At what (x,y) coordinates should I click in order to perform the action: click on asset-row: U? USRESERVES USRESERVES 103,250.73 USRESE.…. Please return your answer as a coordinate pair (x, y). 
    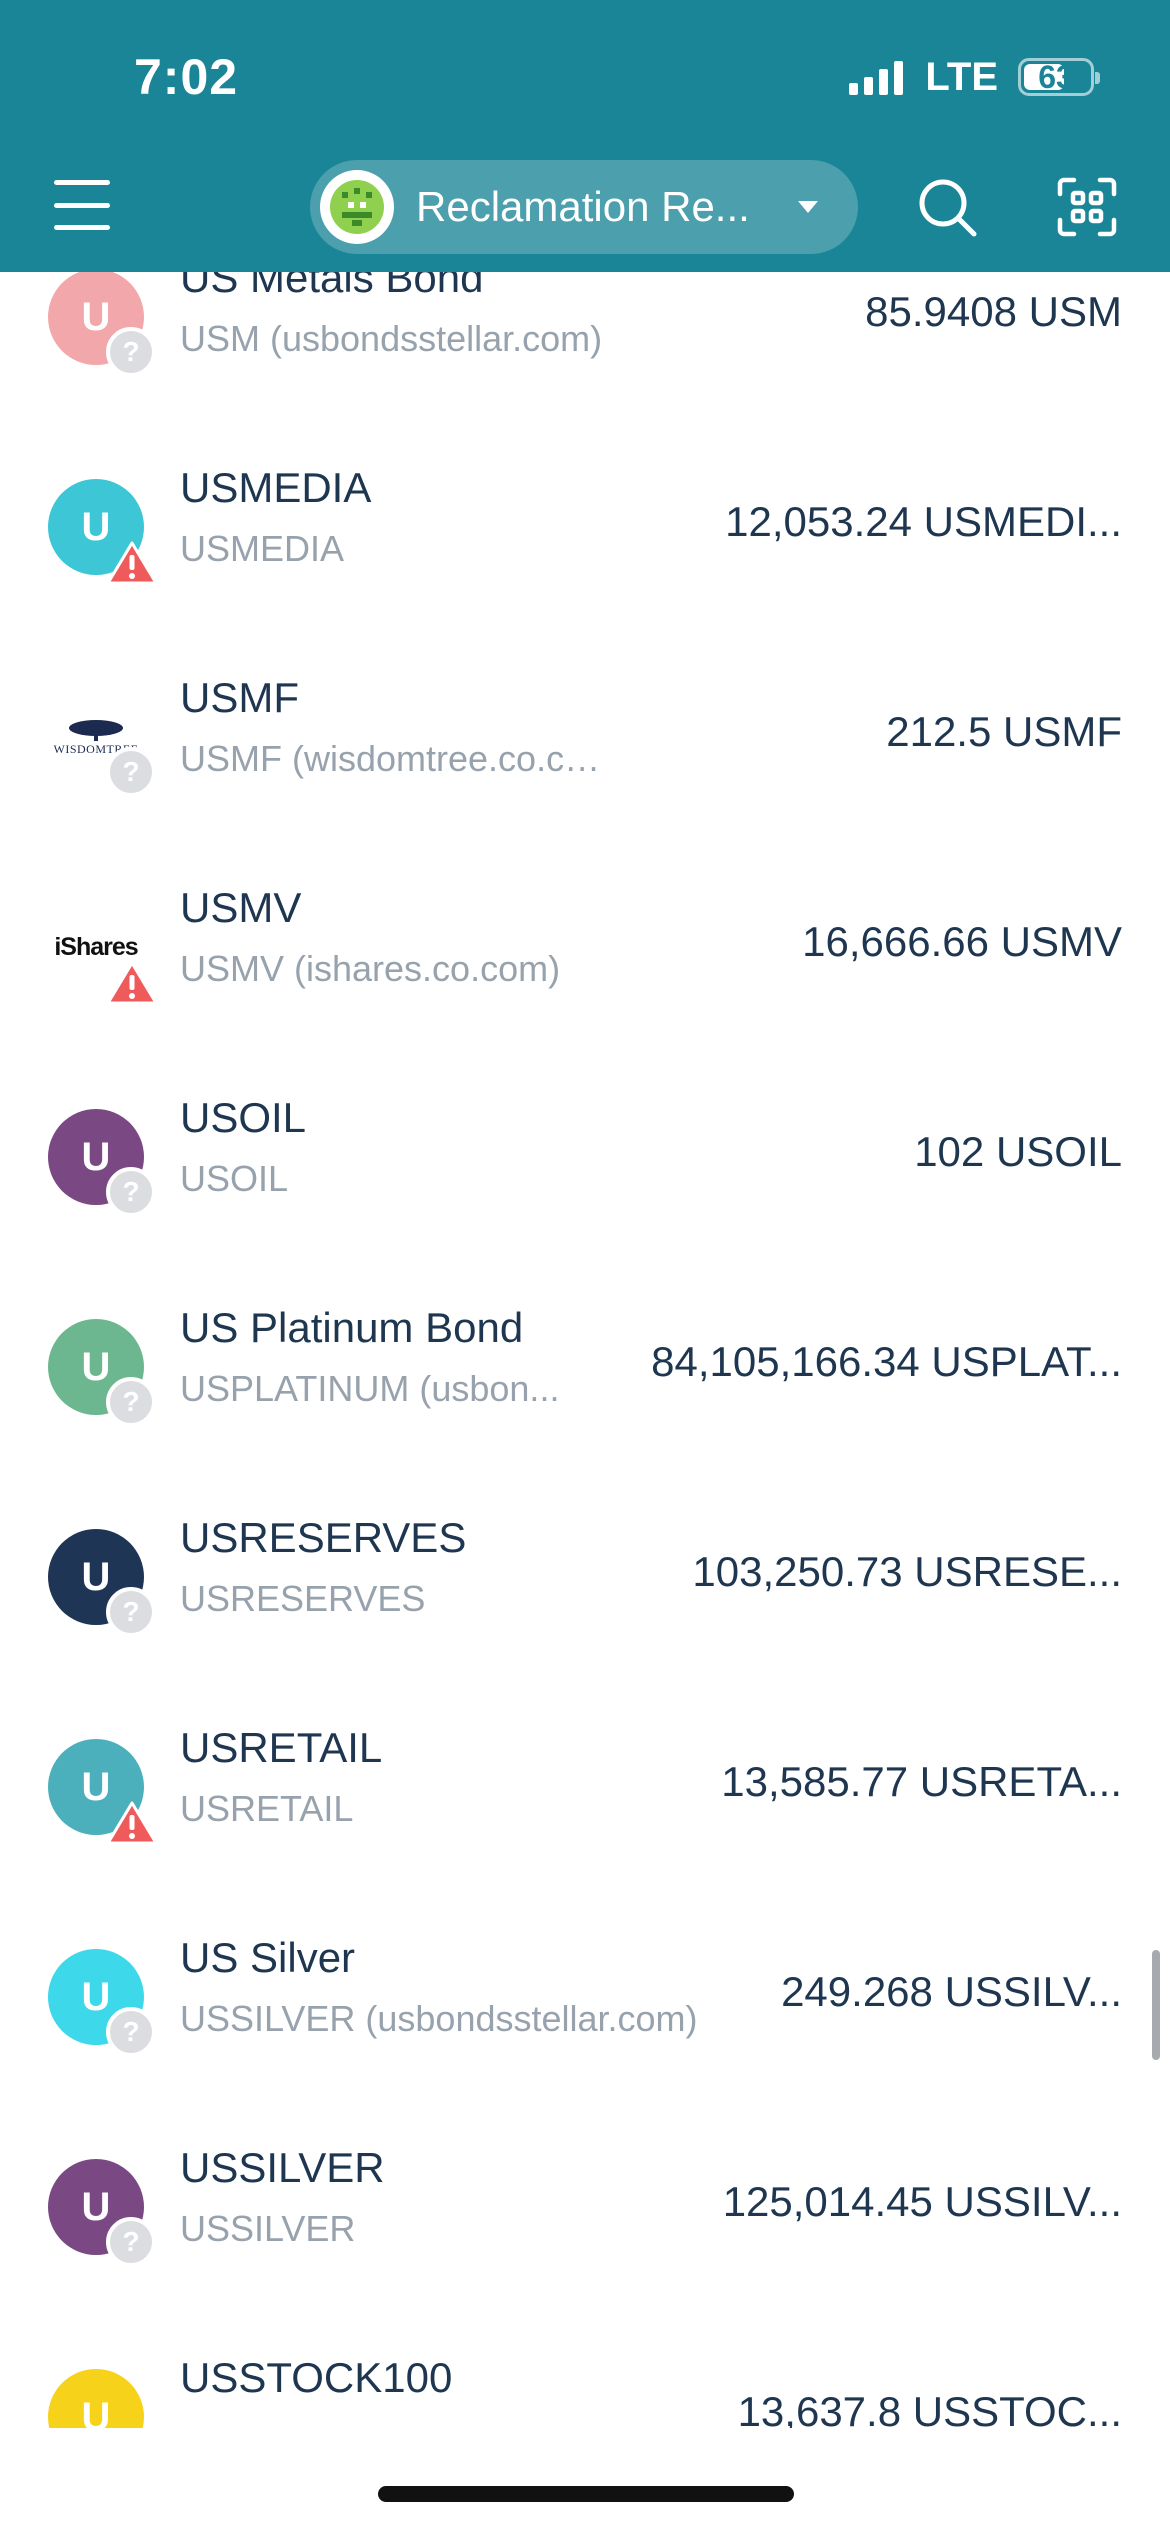
    Looking at the image, I should click on (585, 1577).